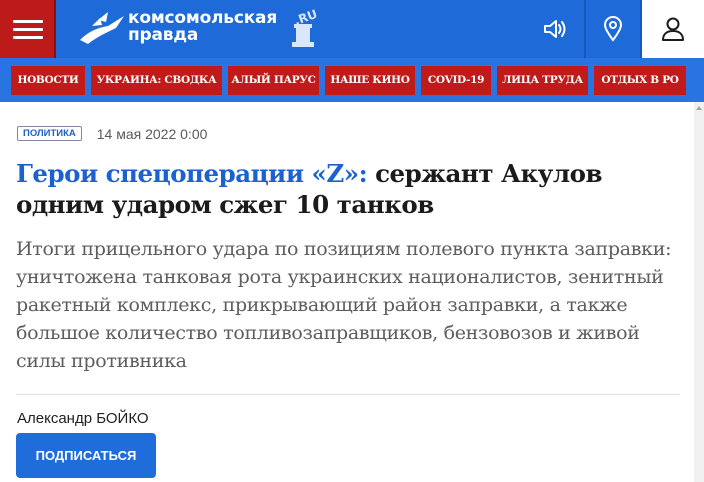 The image size is (704, 482). I want to click on location-button, so click(612, 29).